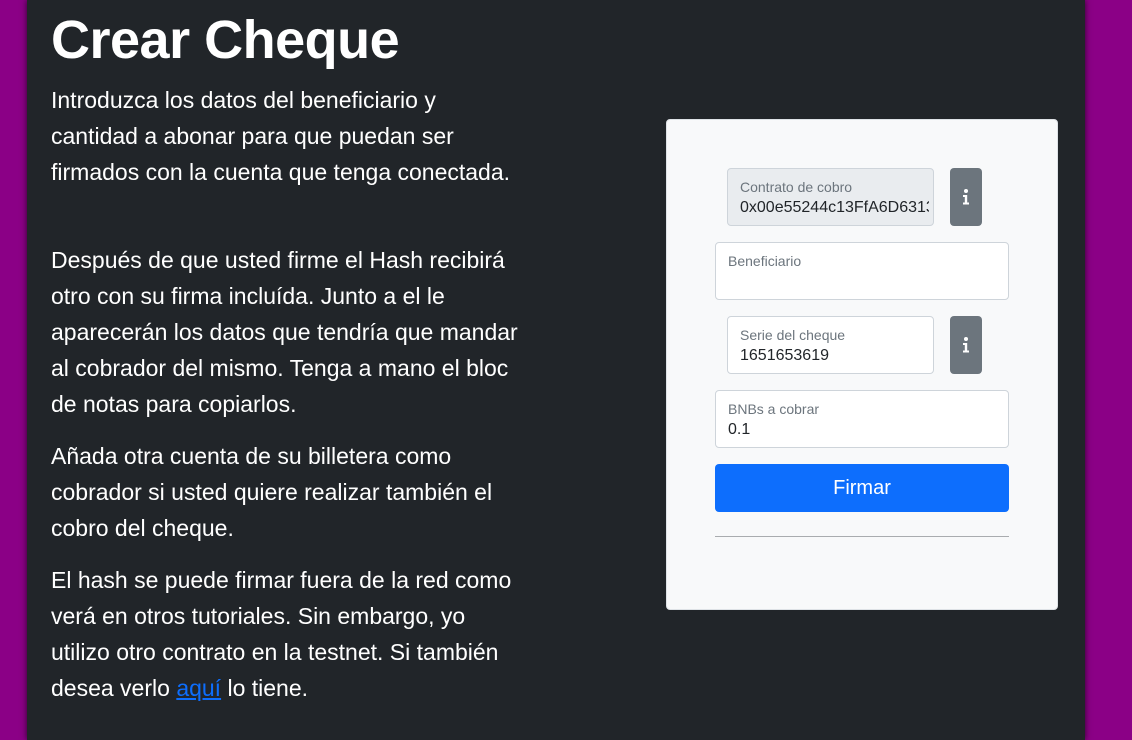 The width and height of the screenshot is (1132, 740). What do you see at coordinates (830, 197) in the screenshot?
I see `contract-field: Contrato de cobro 0x00e55244c13FfA6D6313` at bounding box center [830, 197].